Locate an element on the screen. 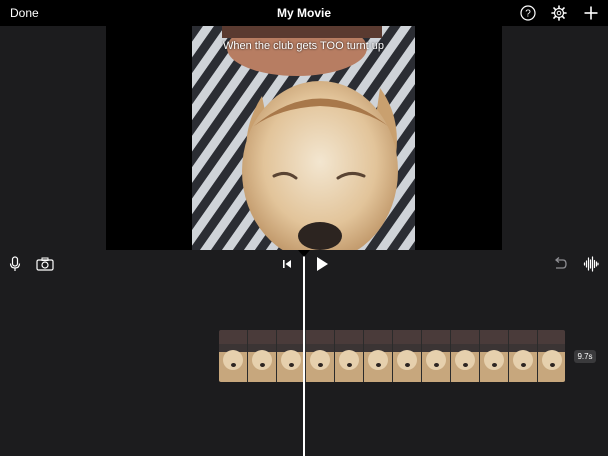 The height and width of the screenshot is (456, 608). project-title: My Movie is located at coordinates (303, 13).